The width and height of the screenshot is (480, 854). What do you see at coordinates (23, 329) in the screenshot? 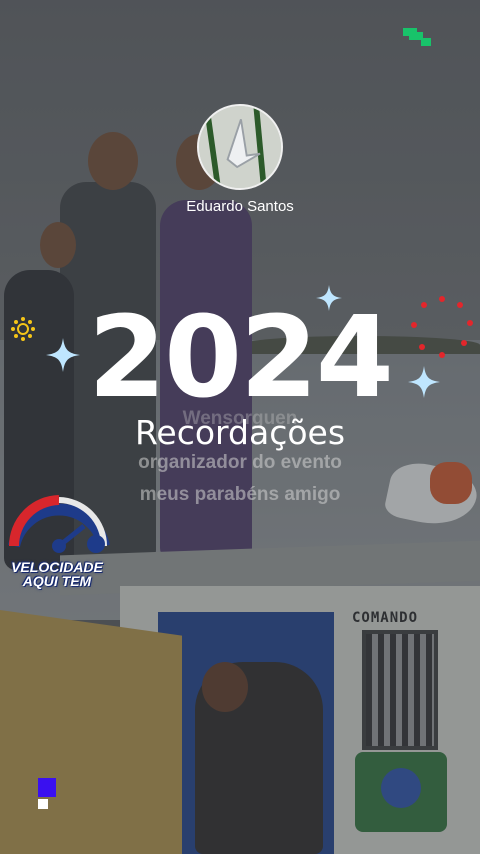
I see `sun-icon` at bounding box center [23, 329].